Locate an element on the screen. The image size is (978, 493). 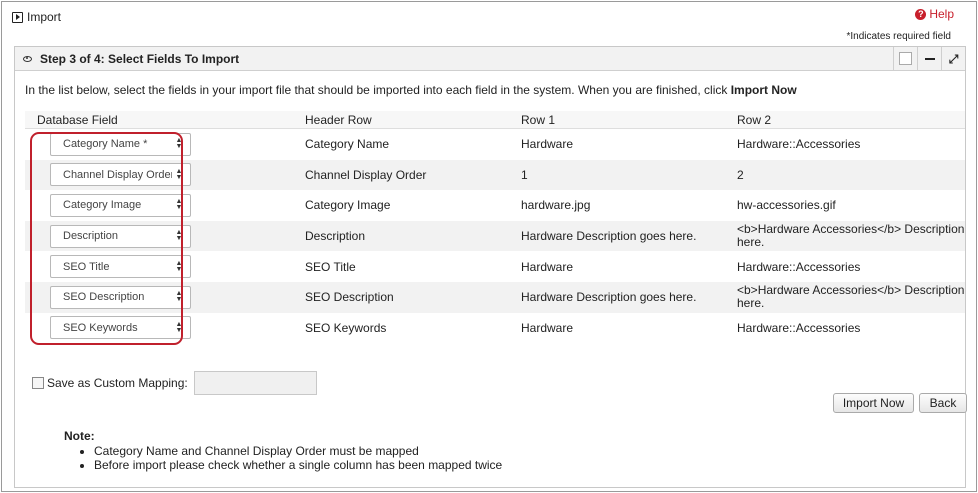
panel-title: Step 3 of 4: Select Fields To Import is located at coordinates (140, 58).